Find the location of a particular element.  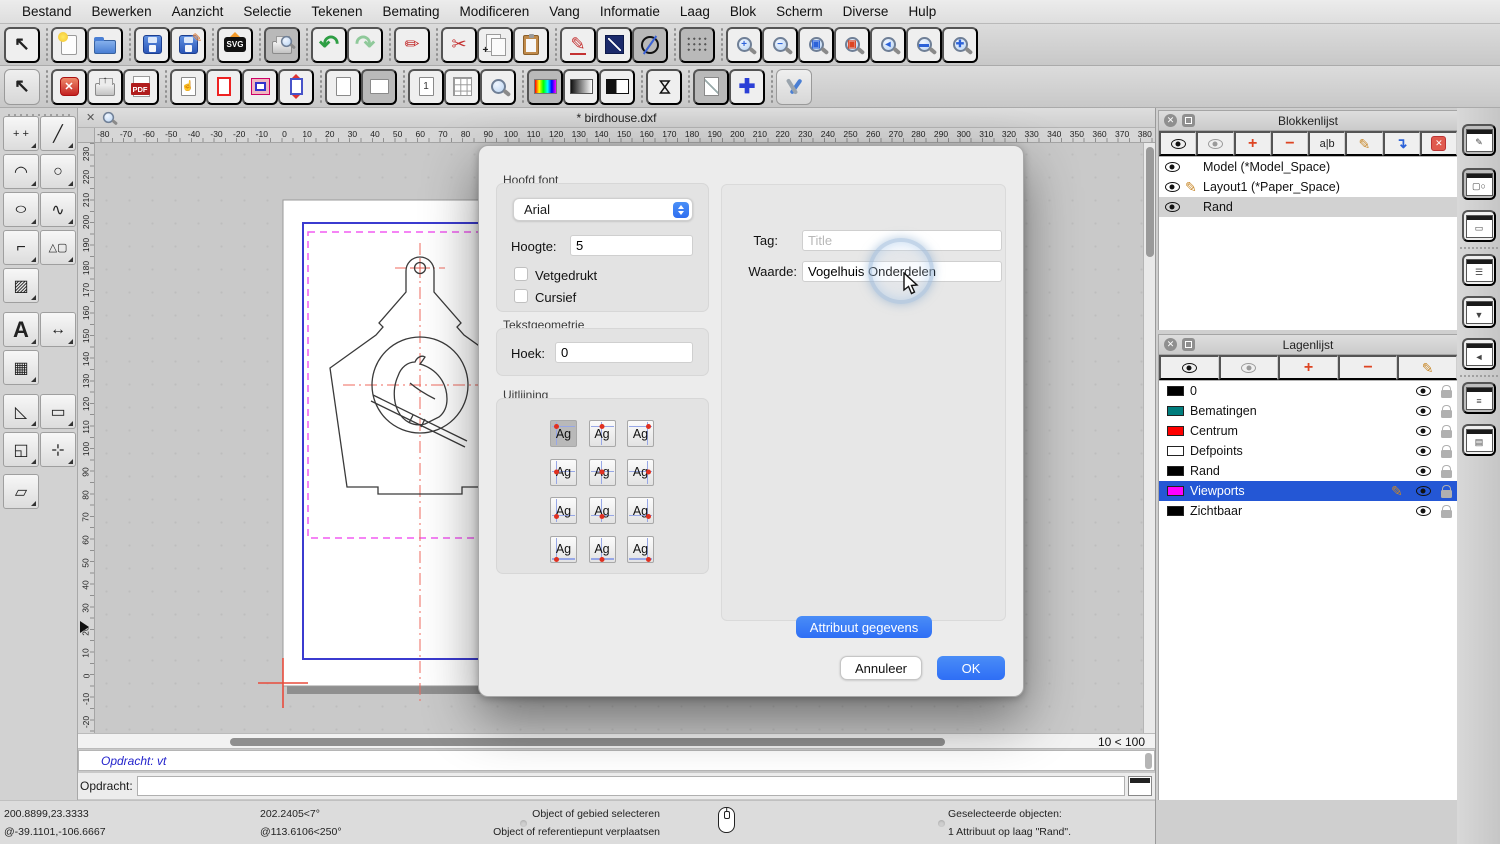

svg-export-button: SVG is located at coordinates (235, 44).